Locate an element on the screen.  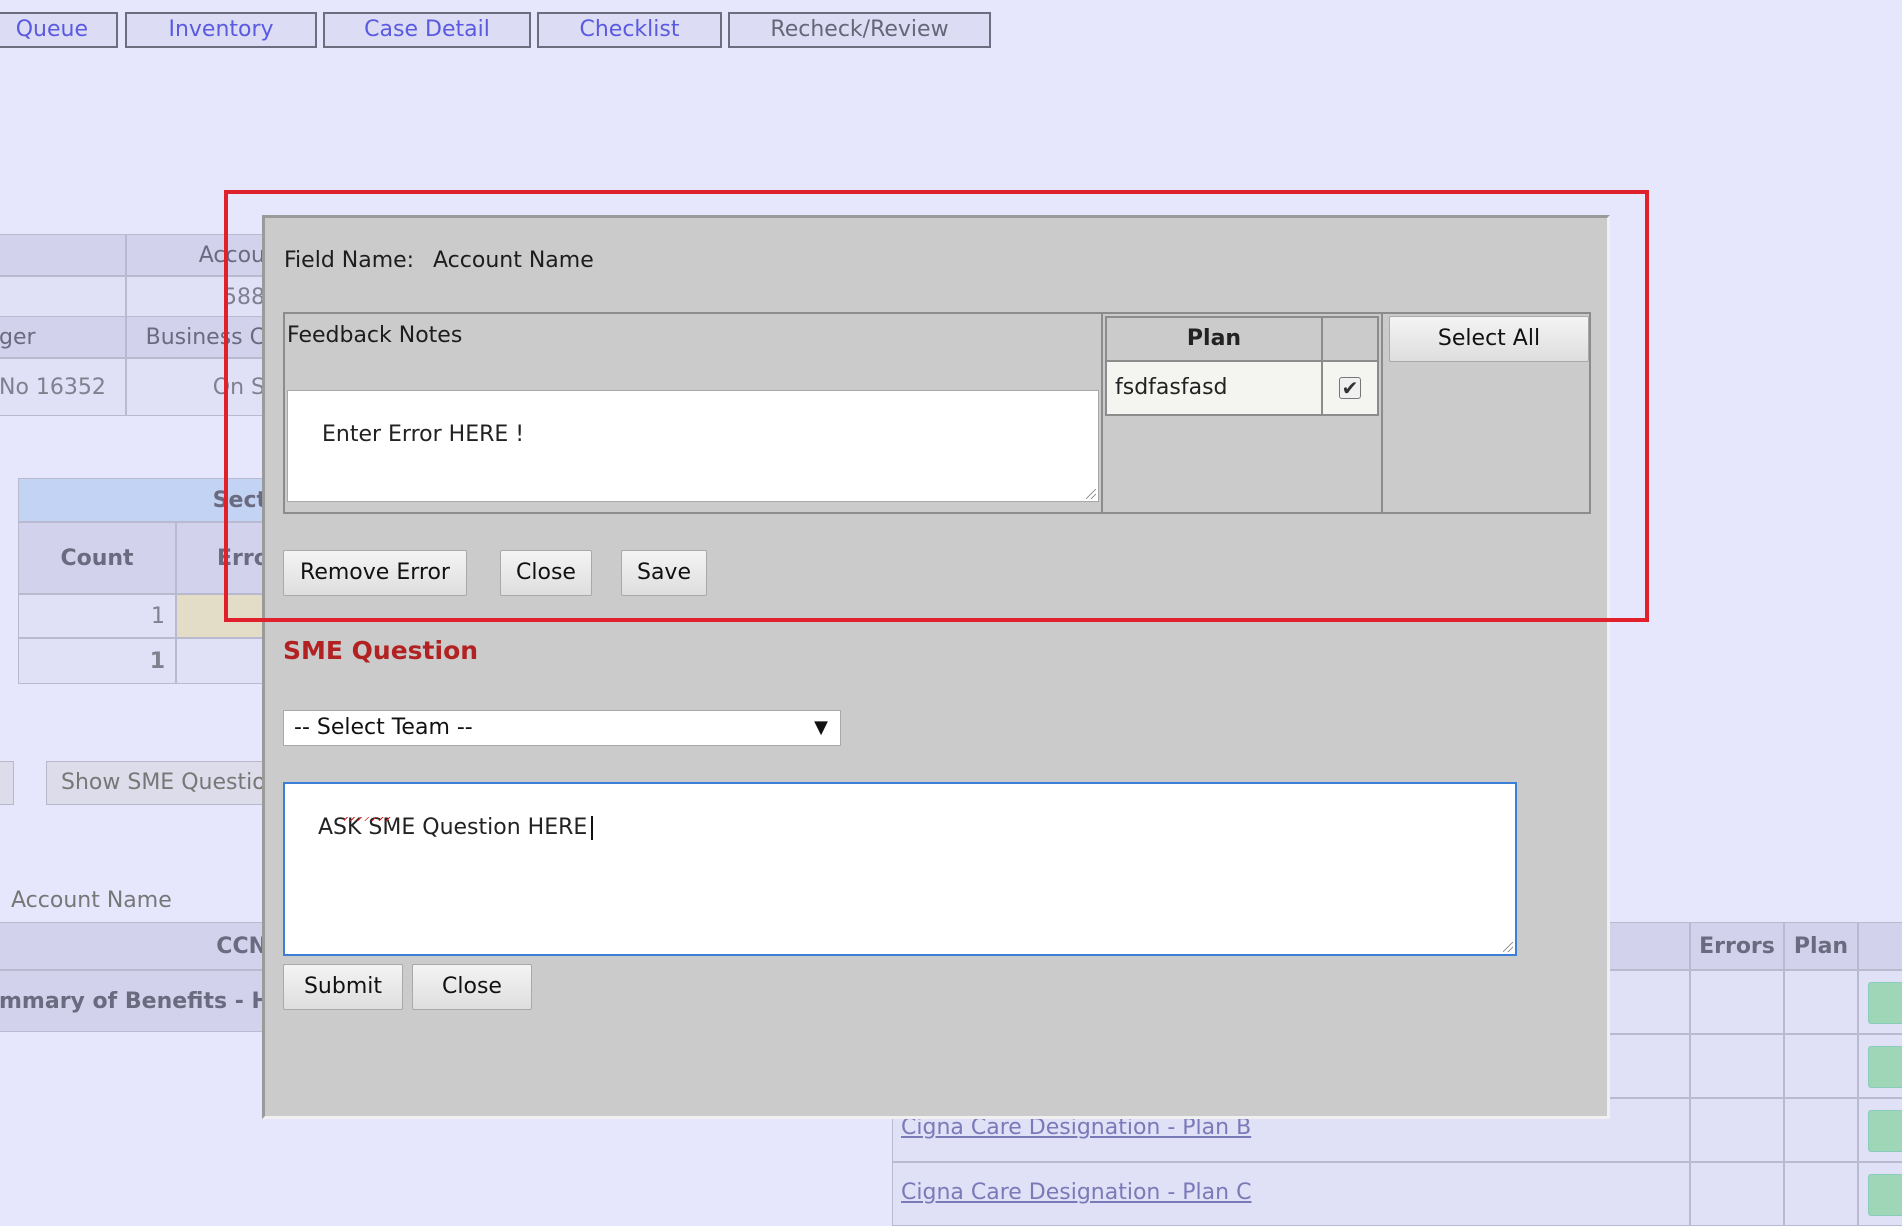
spellcheck-underline is located at coordinates (368, 819).